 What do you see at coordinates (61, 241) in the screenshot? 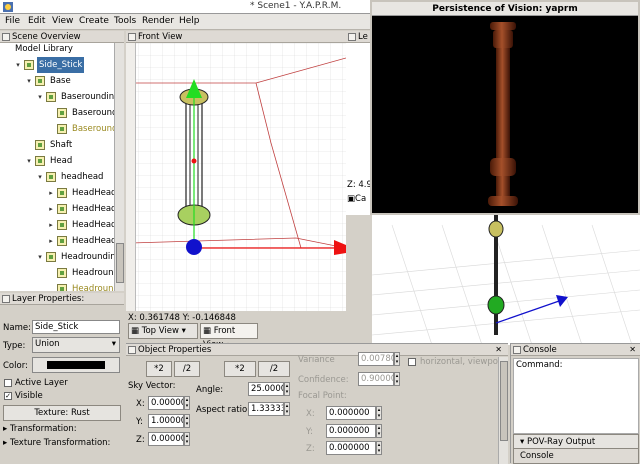
I see `tree-item: ▸ HeadHead4` at bounding box center [61, 241].